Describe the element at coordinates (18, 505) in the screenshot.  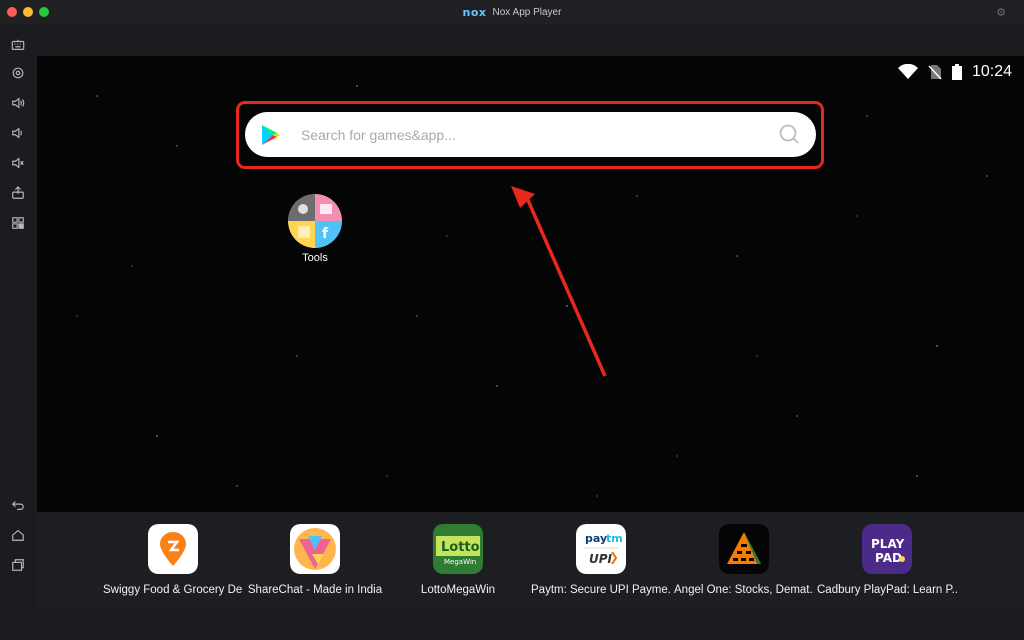
I see `back-icon` at that location.